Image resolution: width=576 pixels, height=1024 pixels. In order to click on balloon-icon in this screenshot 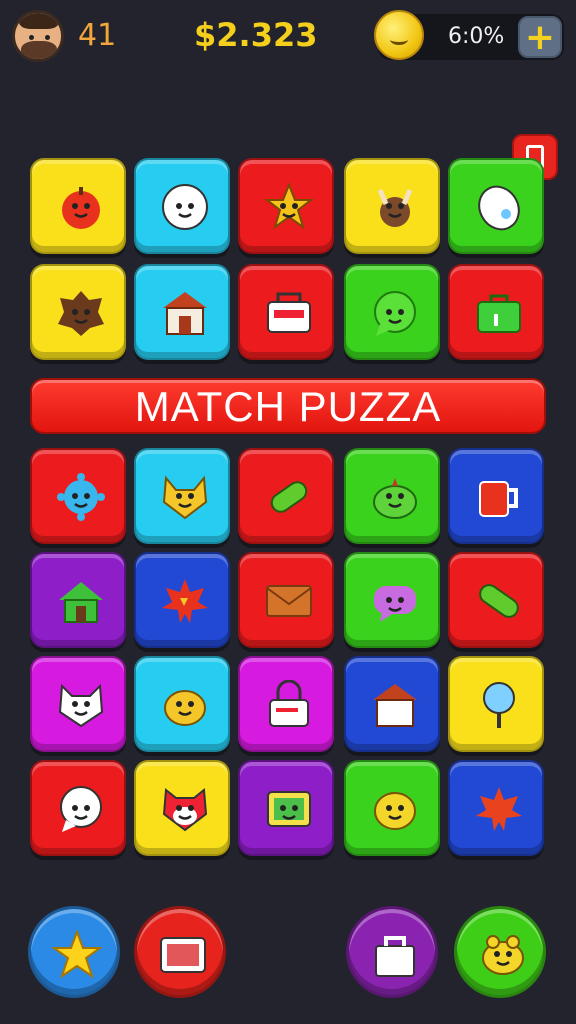, I will do `click(499, 705)`.